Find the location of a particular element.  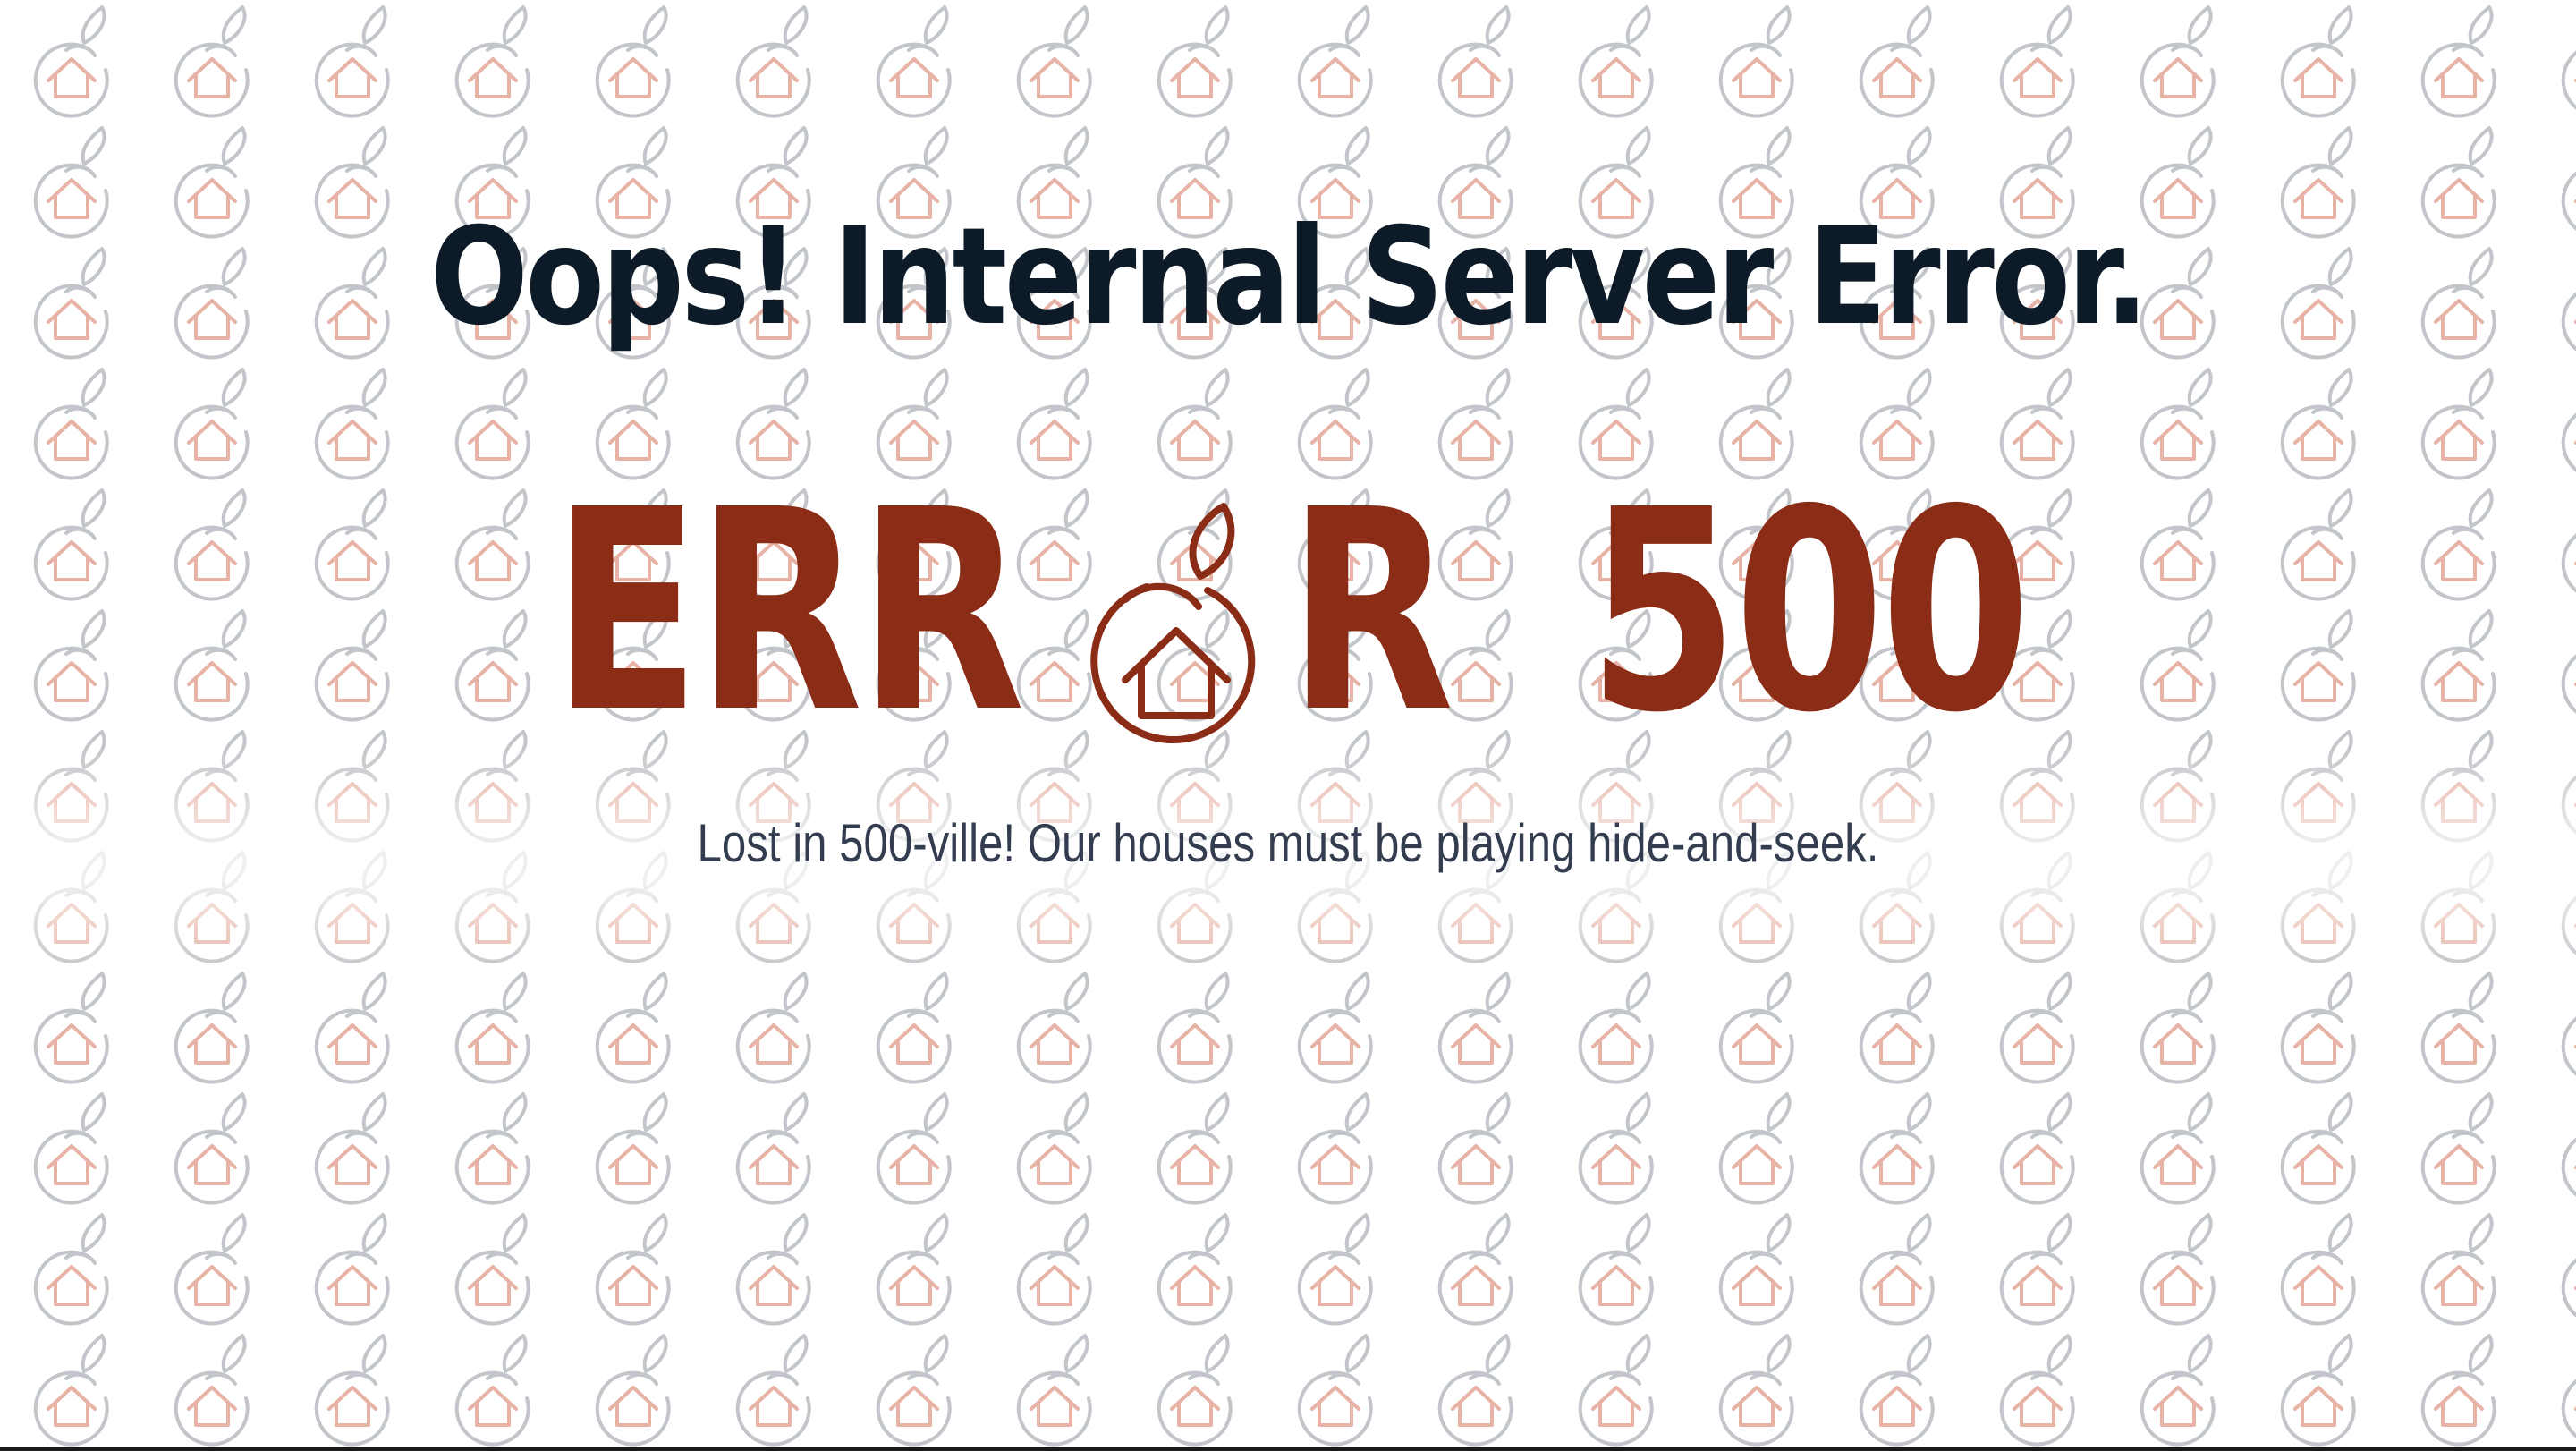

page-title: Oops! Internal Server Error. is located at coordinates (1289, 277).